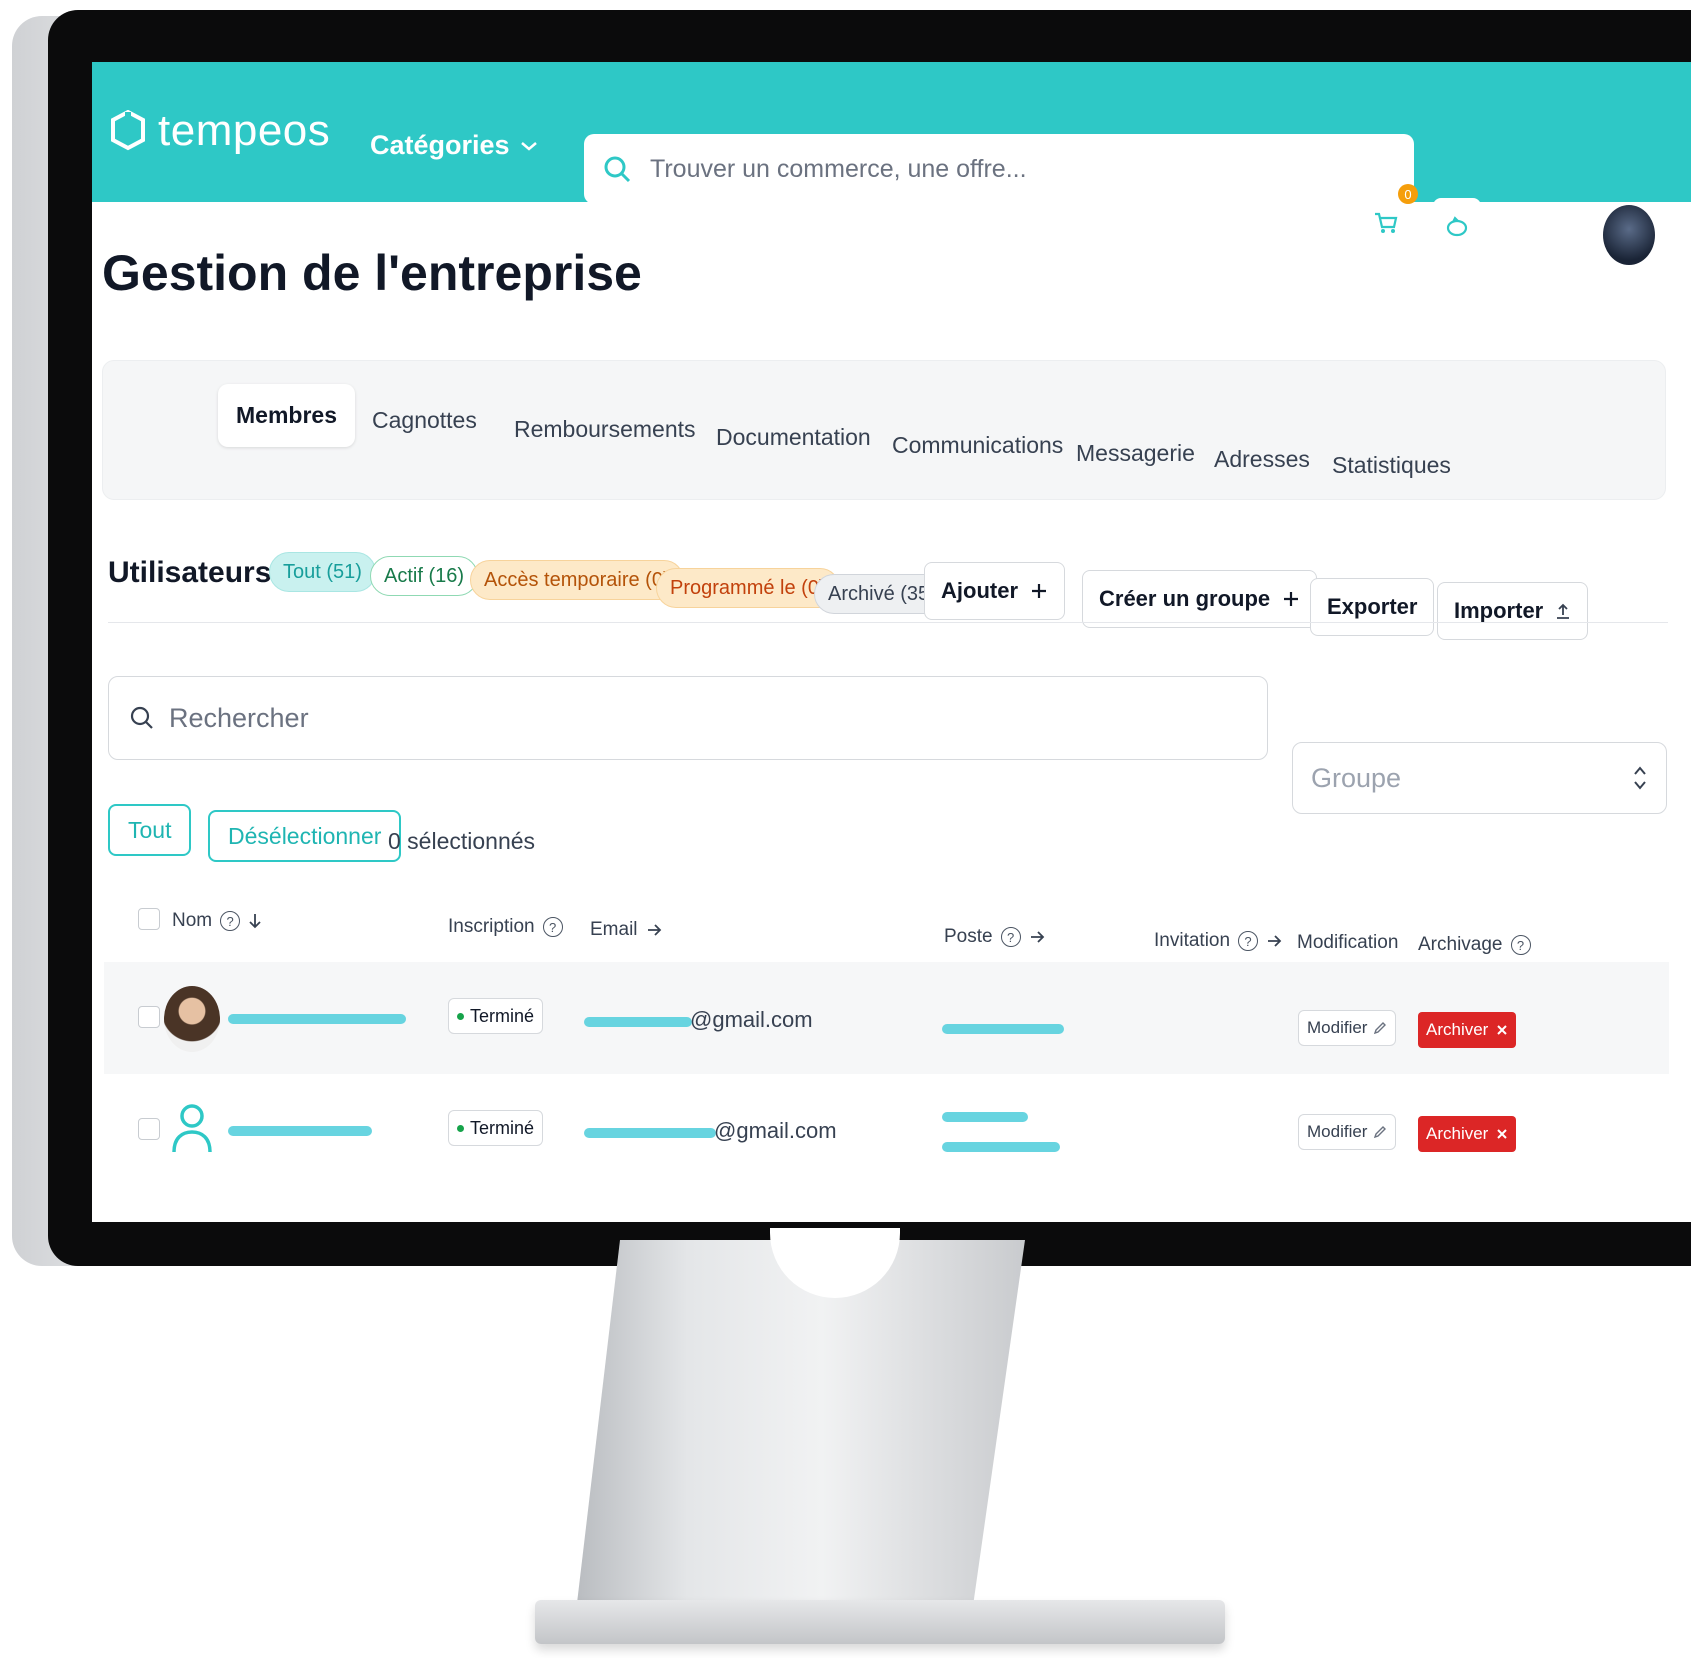 This screenshot has width=1691, height=1658. I want to click on column-modification: Modification, so click(1347, 943).